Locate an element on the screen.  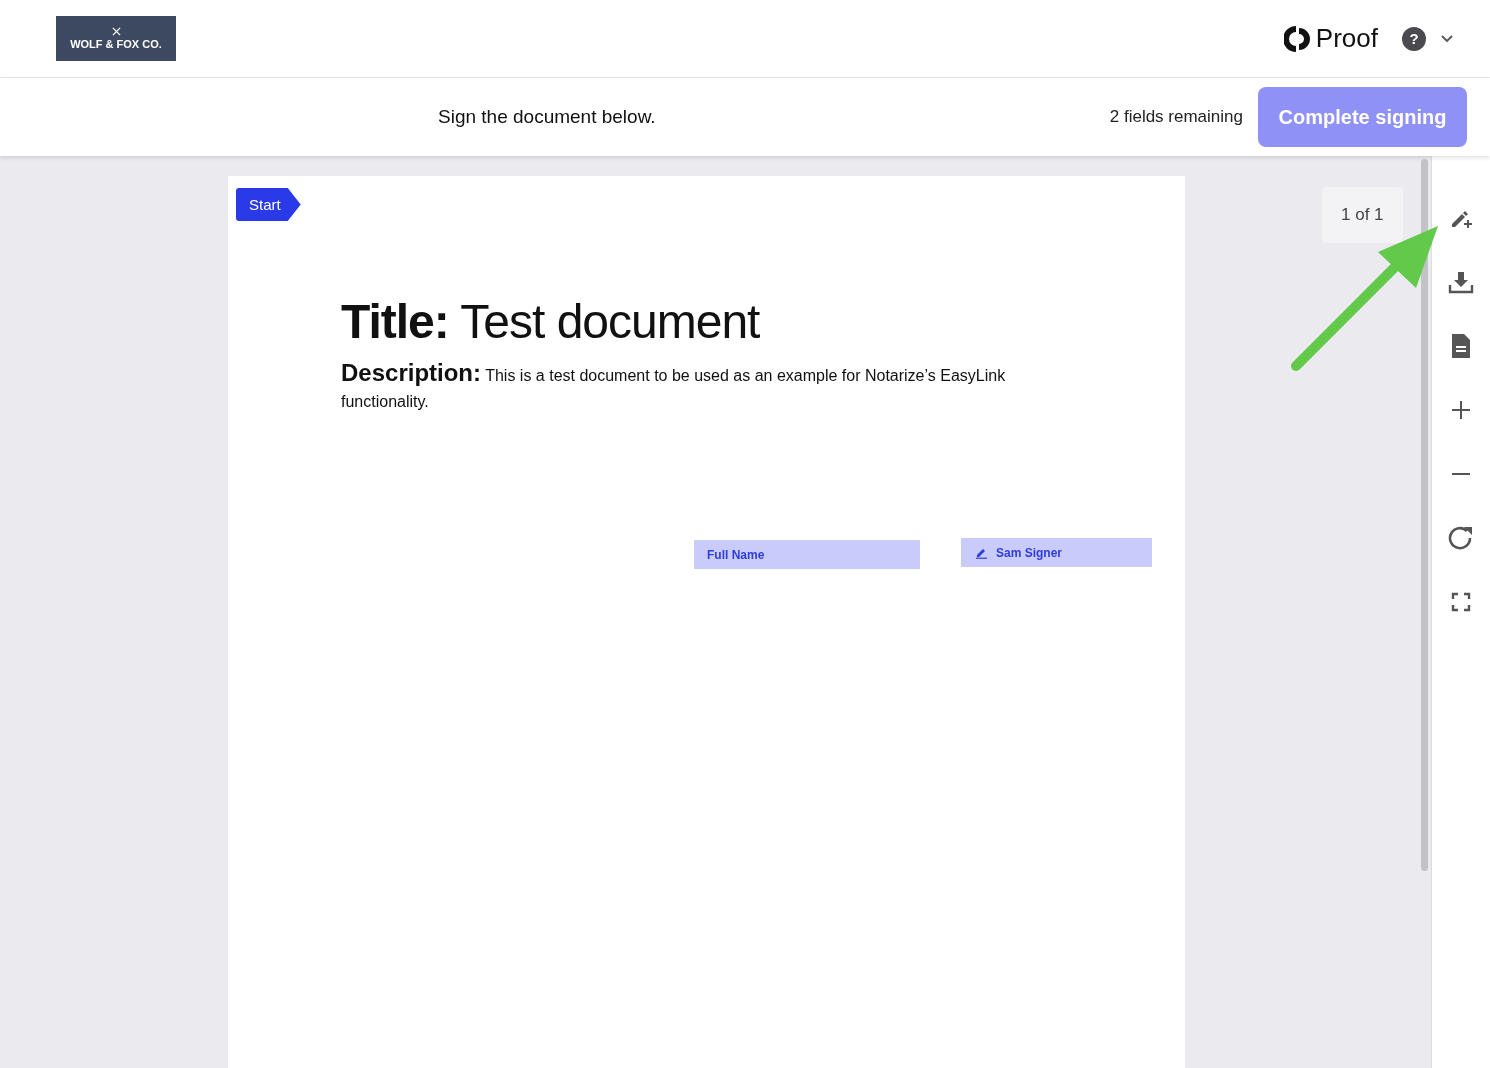
complete-signing-button: Complete signing is located at coordinates (1362, 117).